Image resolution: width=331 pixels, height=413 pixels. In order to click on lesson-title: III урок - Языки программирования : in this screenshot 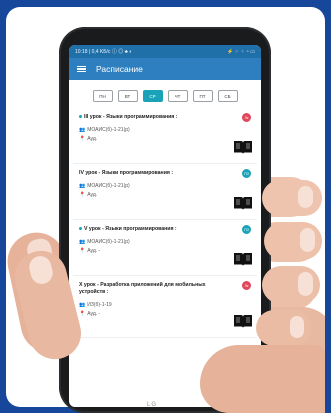, I will do `click(165, 117)`.